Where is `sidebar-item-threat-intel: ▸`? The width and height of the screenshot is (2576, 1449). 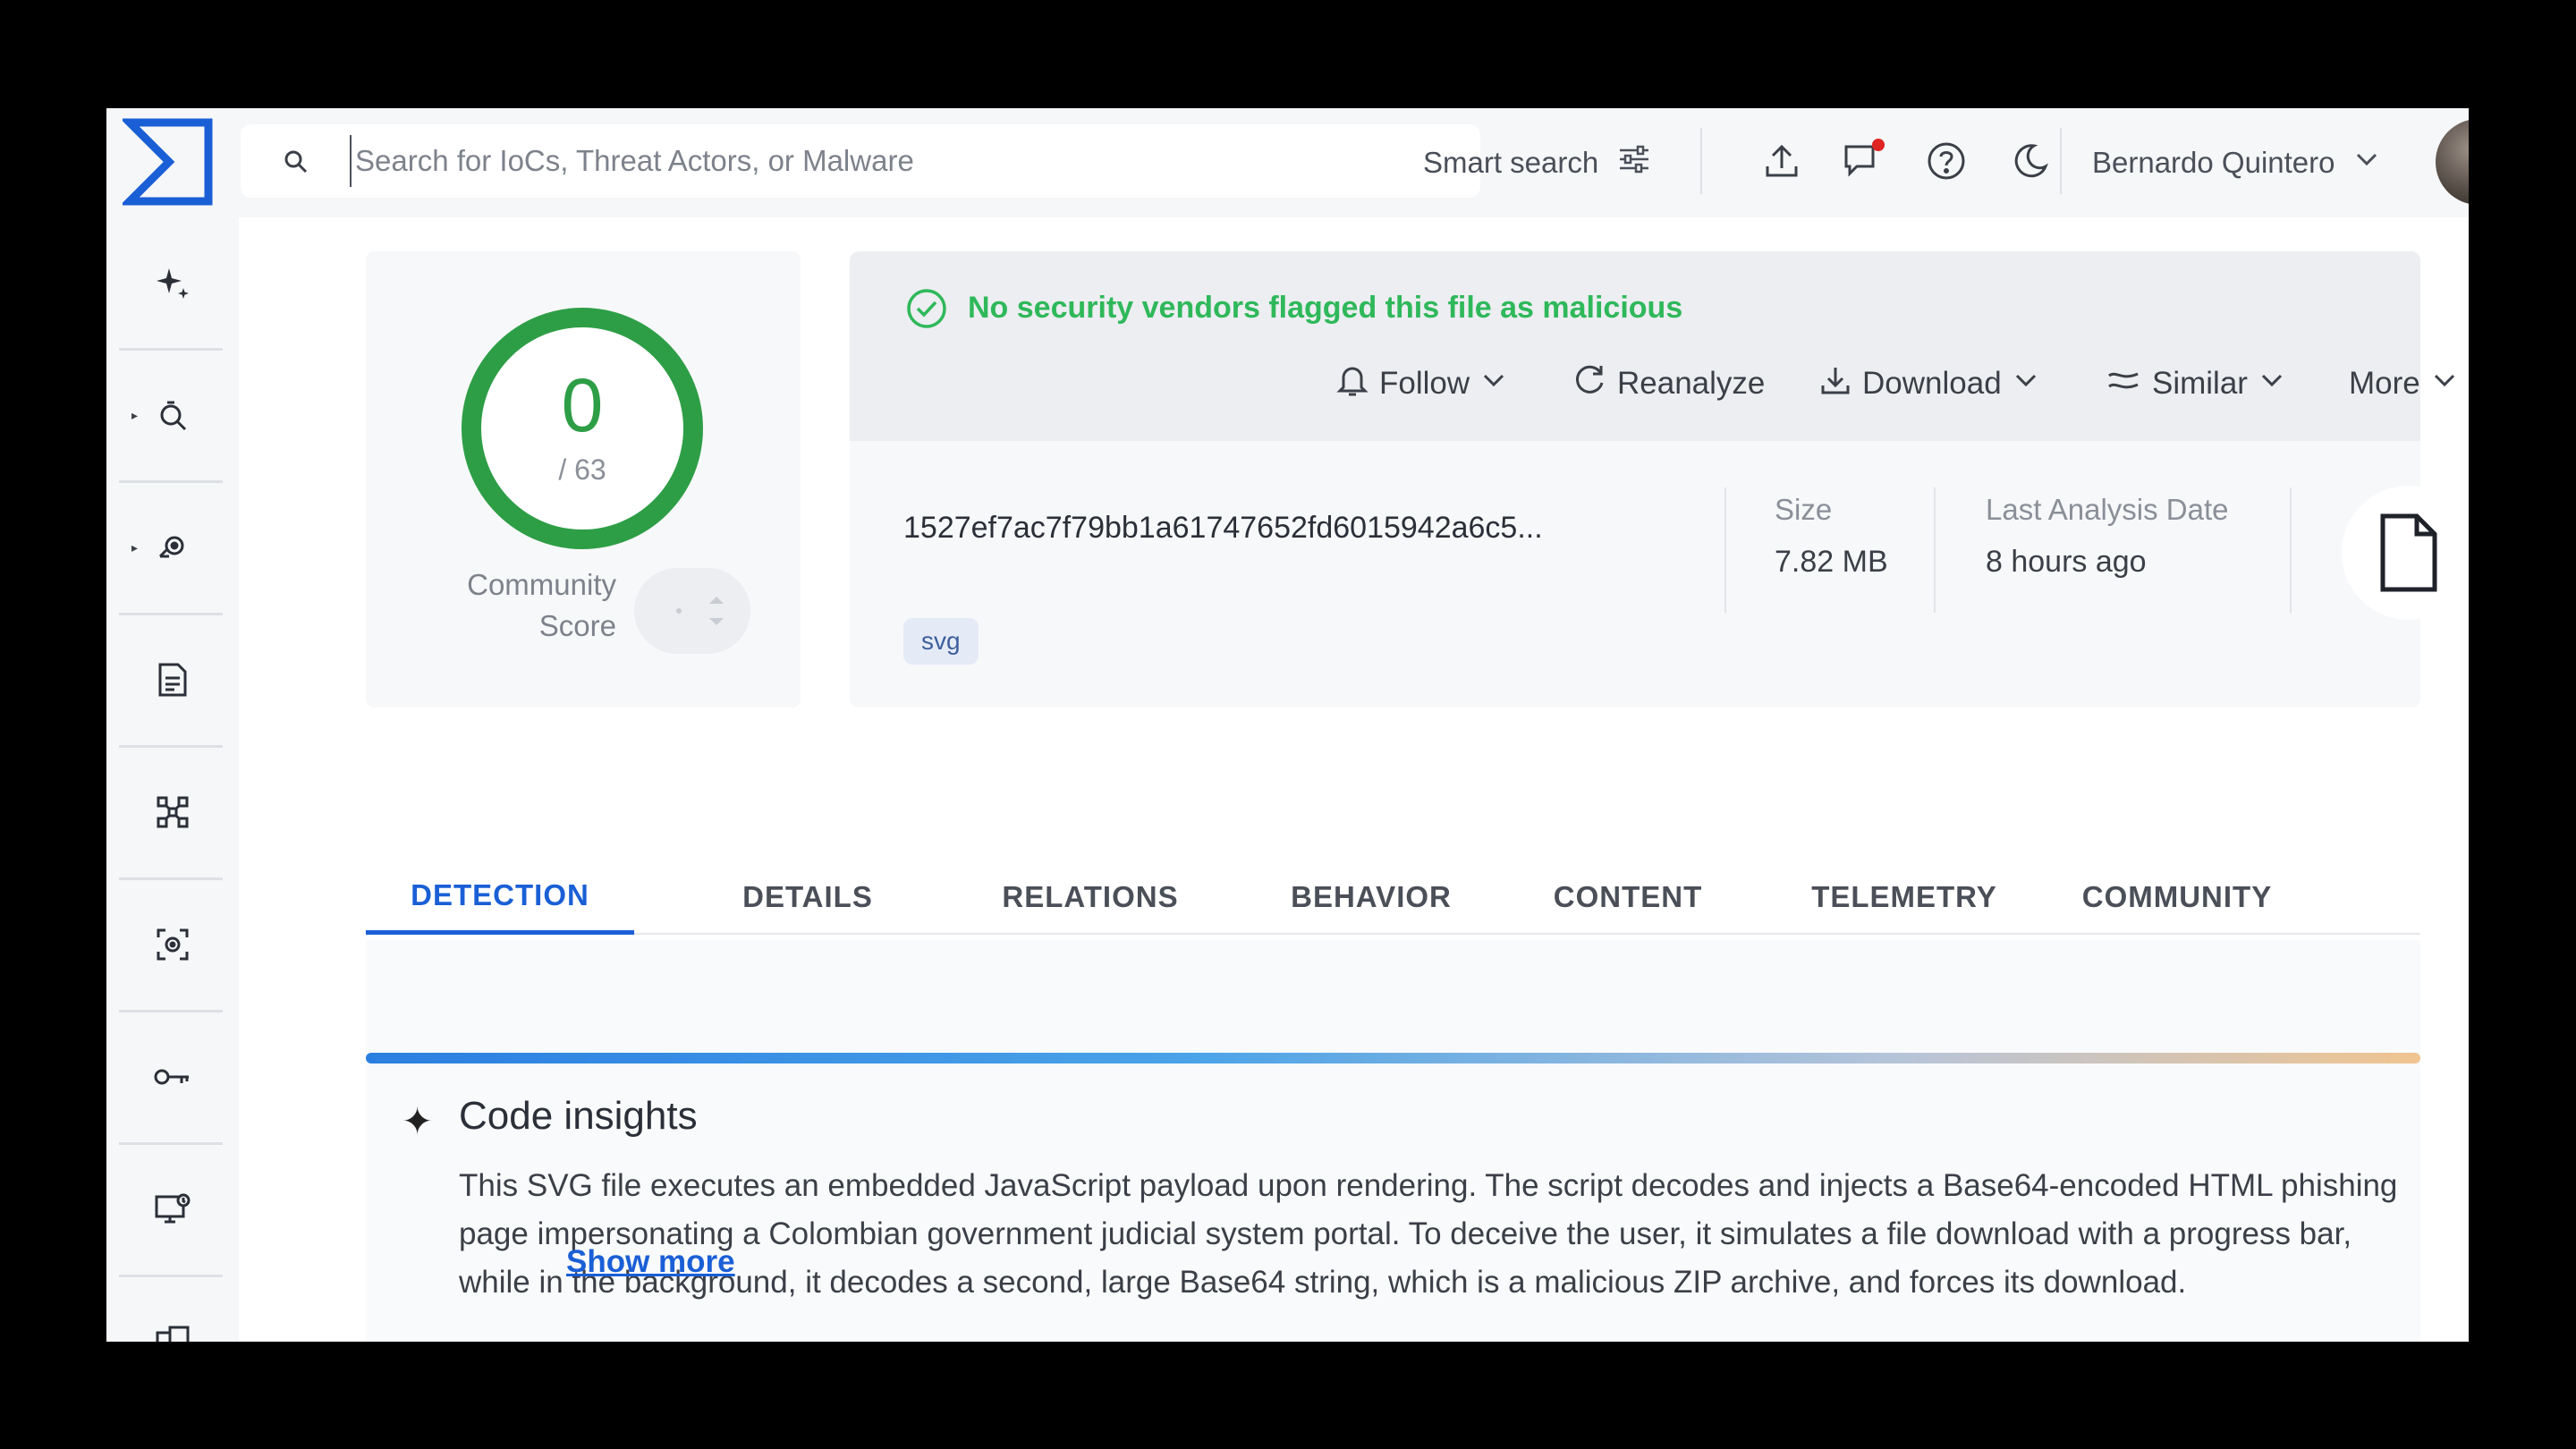 sidebar-item-threat-intel: ▸ is located at coordinates (172, 547).